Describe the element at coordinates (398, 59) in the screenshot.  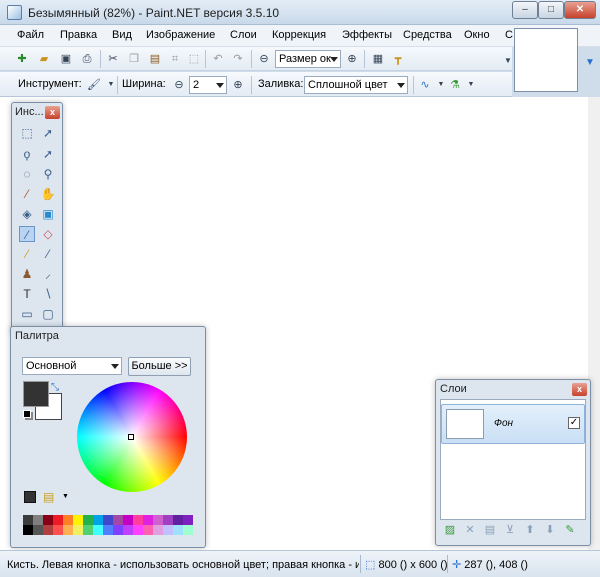
I see `ruler-icon: ┳` at that location.